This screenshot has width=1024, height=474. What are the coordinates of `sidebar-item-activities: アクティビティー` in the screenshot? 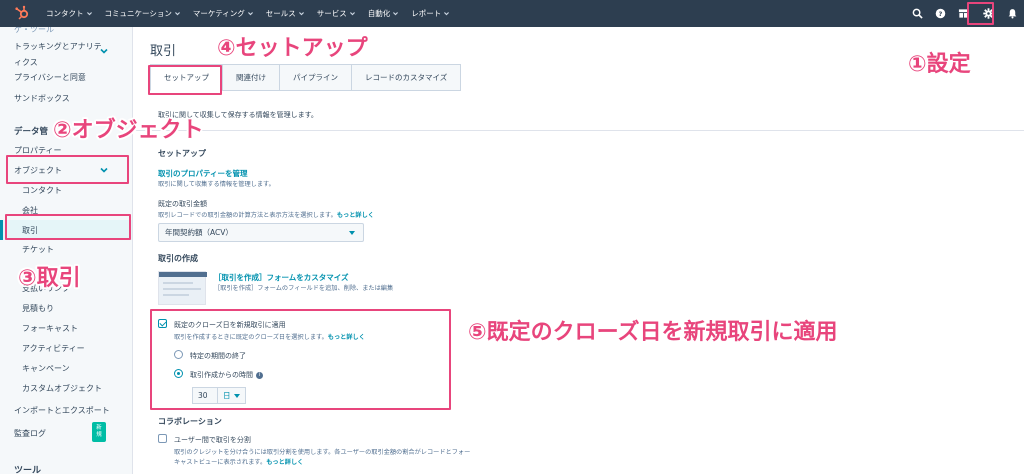 It's located at (53, 348).